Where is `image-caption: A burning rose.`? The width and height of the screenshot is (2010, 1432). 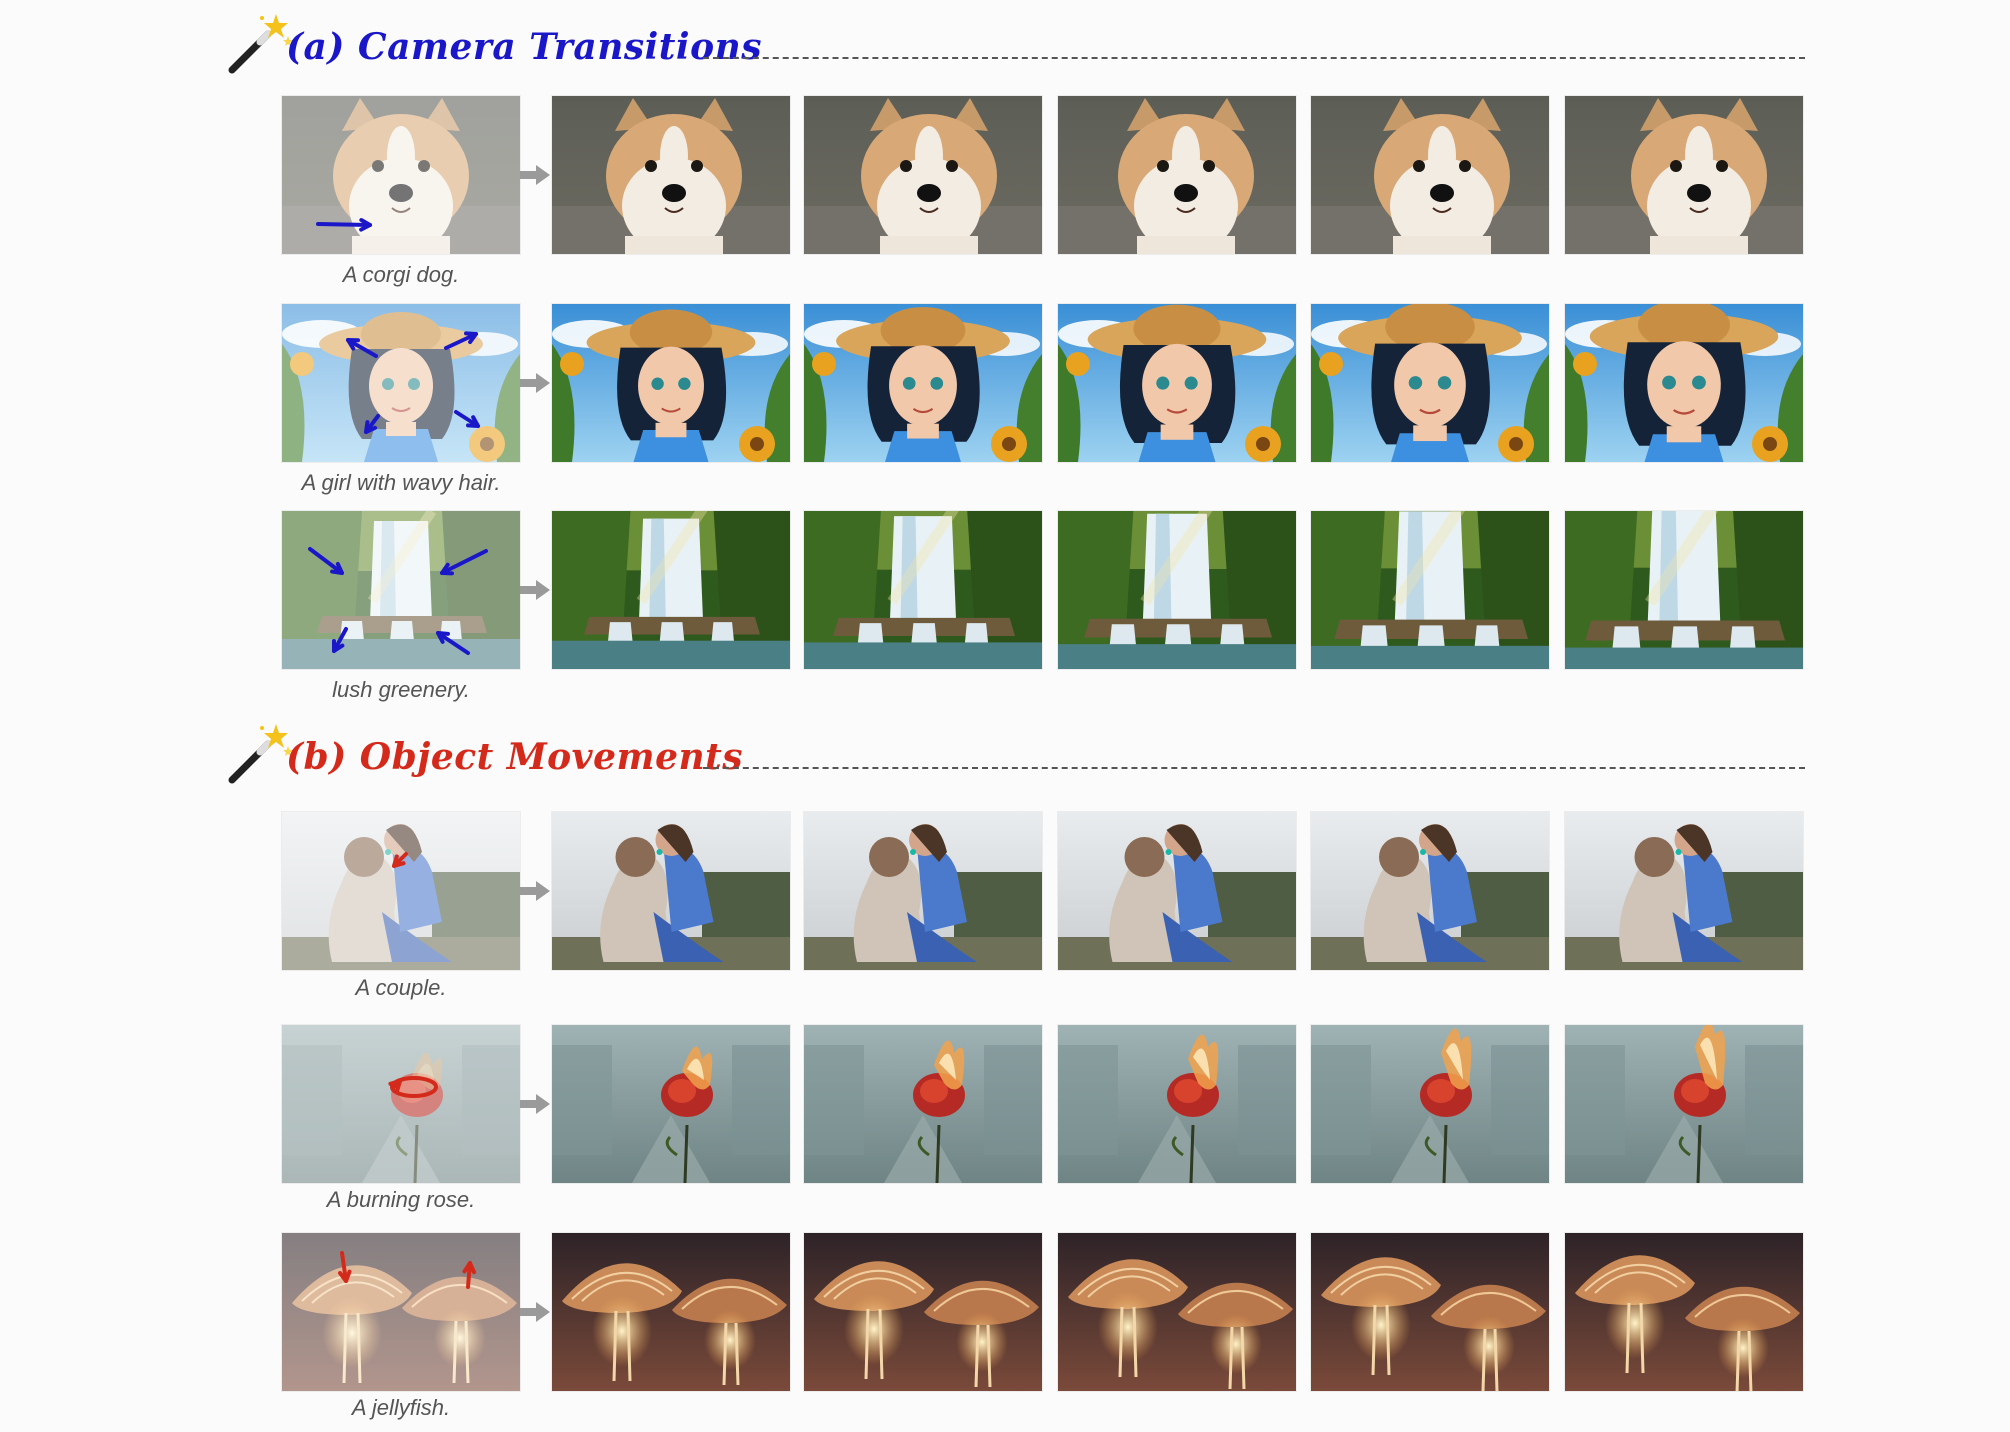
image-caption: A burning rose. is located at coordinates (401, 1199).